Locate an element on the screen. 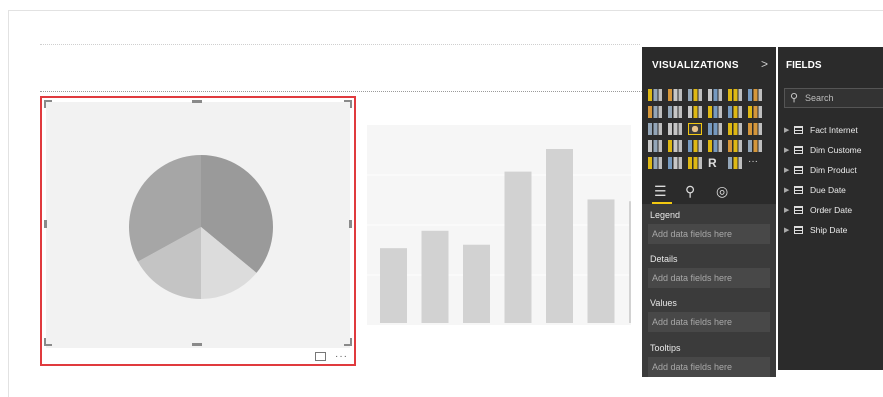  filled-map-icon is located at coordinates (655, 146).